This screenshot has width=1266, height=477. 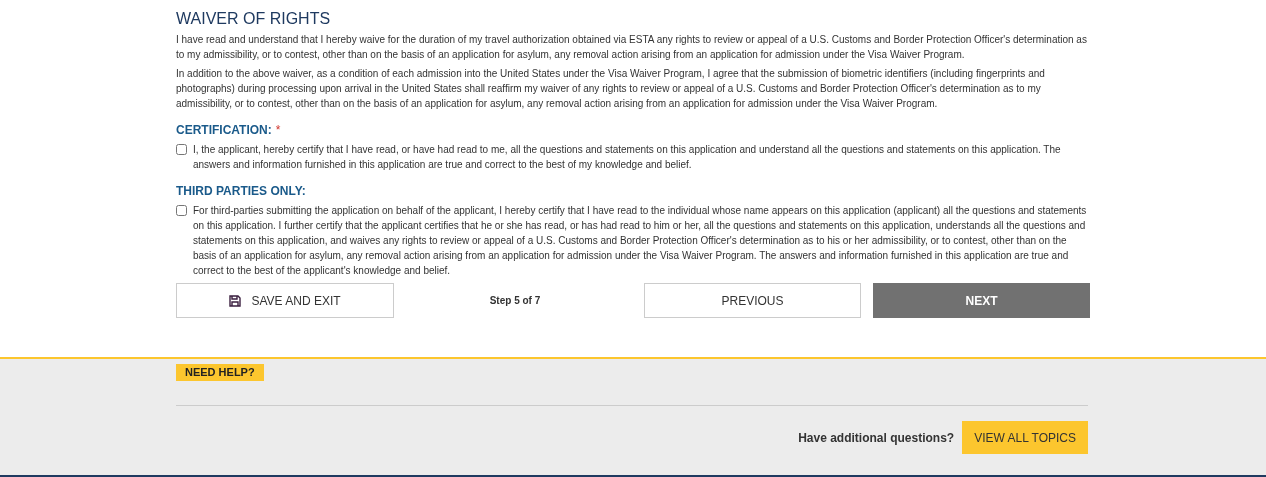 What do you see at coordinates (640, 241) in the screenshot?
I see `certification-text: For third-parties submitting the application on behalf of the applicant, I hereby certify that I have read to the individual whose name appears on this application (applicant) all the questions and statements on this application. I further certify that the applicant certifies that he or she has read, or has had read to him or her, all the questions and statements on this application, understands all the questions and statements on this application, and waives any rights to review or appeal of a U.S. Customs and Border Protection Officer's determination as to his or her admissibility, or to contest, other than on the basis of an application for asylum, any removal action arising from an application for admission under the Visa Waiver Program. The answers and information furnished in this application are true and correct to the best of the applicant's knowledge and belief.` at bounding box center [640, 241].